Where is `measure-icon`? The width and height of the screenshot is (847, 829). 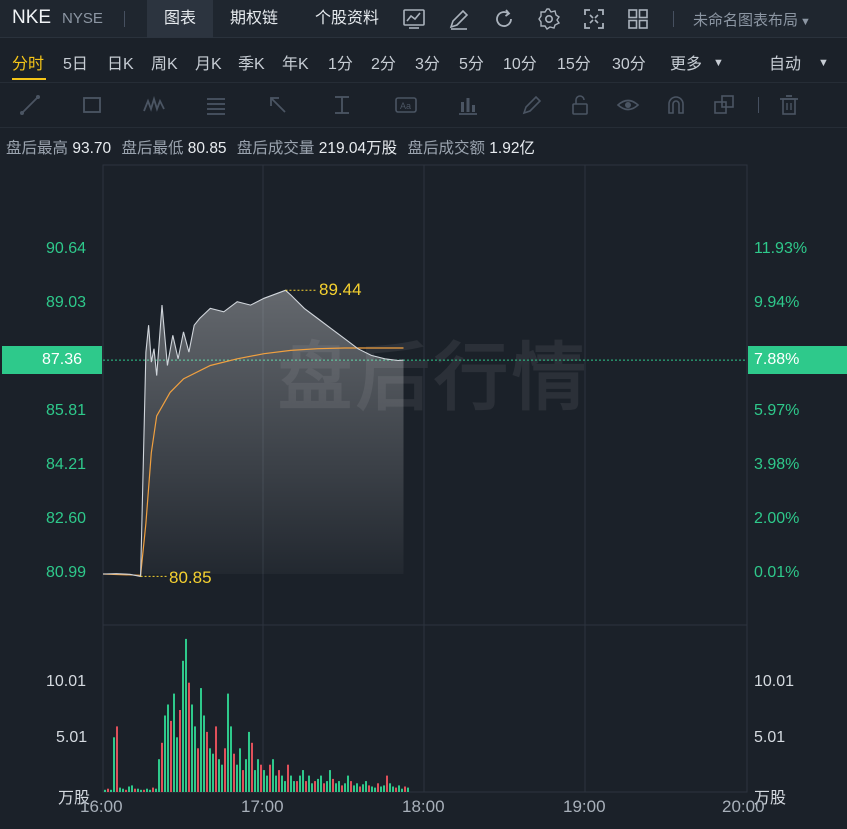
measure-icon is located at coordinates (342, 105).